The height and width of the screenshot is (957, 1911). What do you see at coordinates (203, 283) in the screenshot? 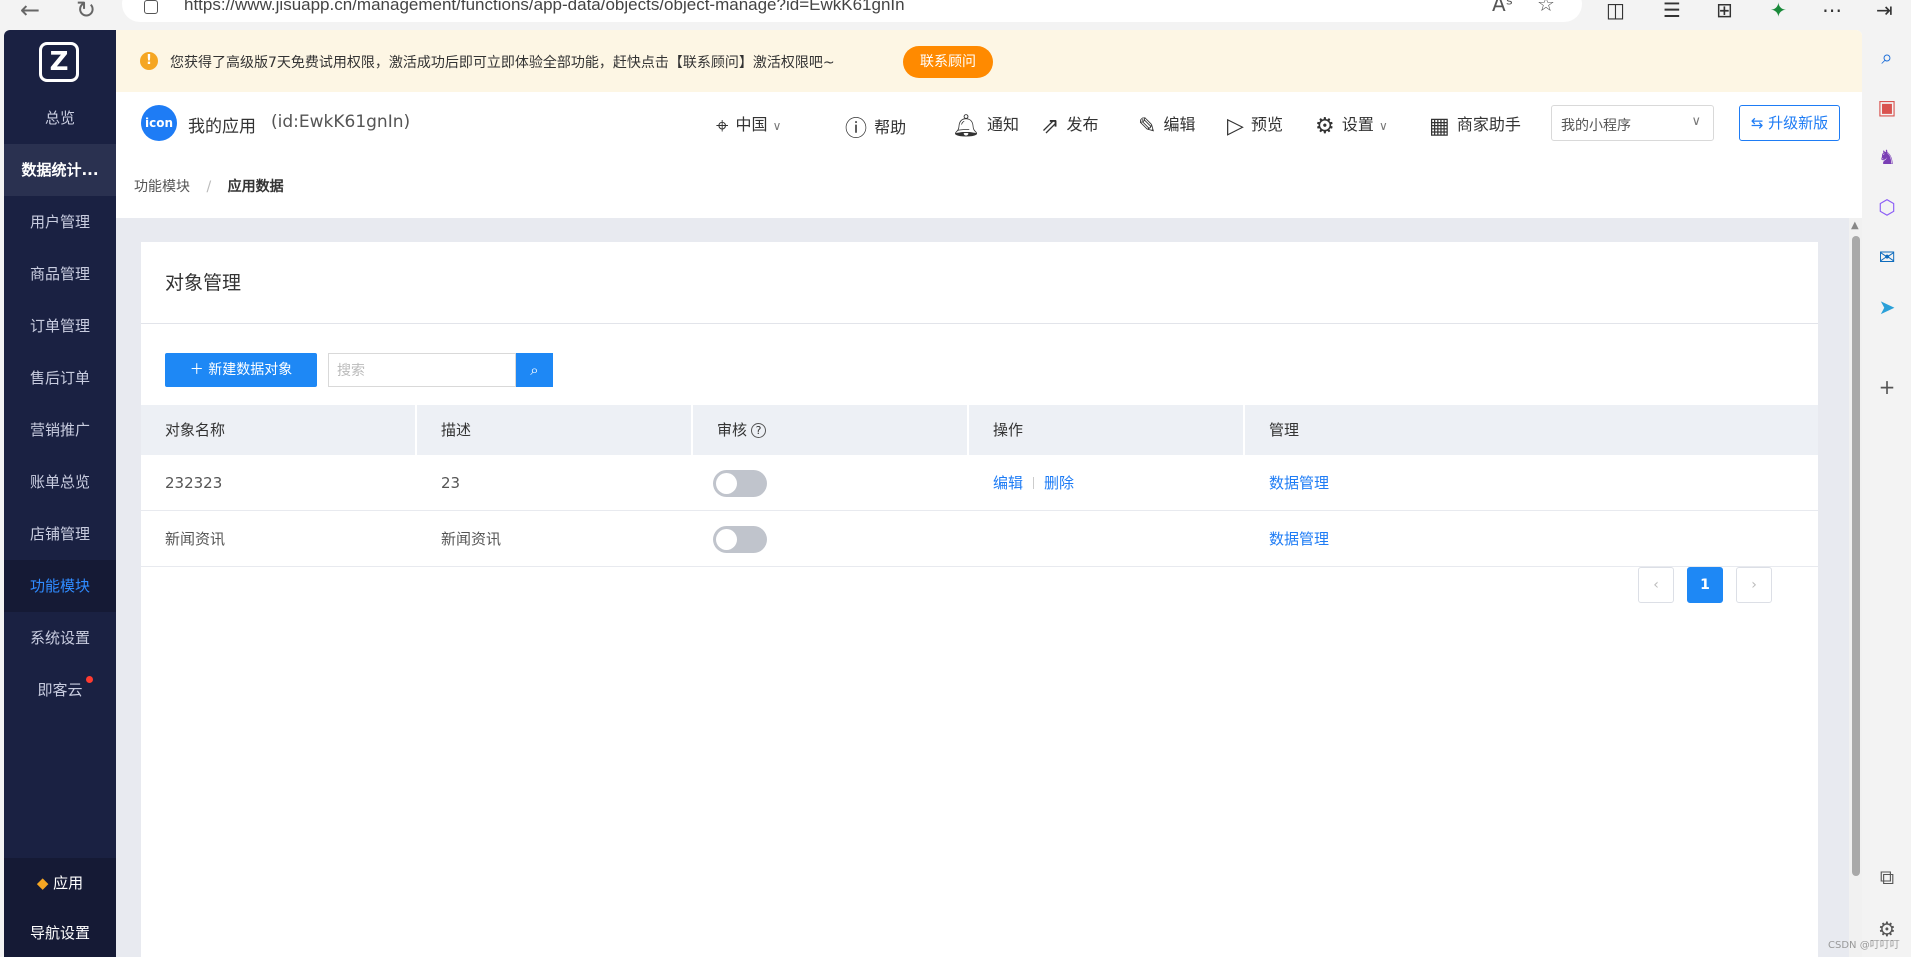
I see `page-title: 对象管理` at bounding box center [203, 283].